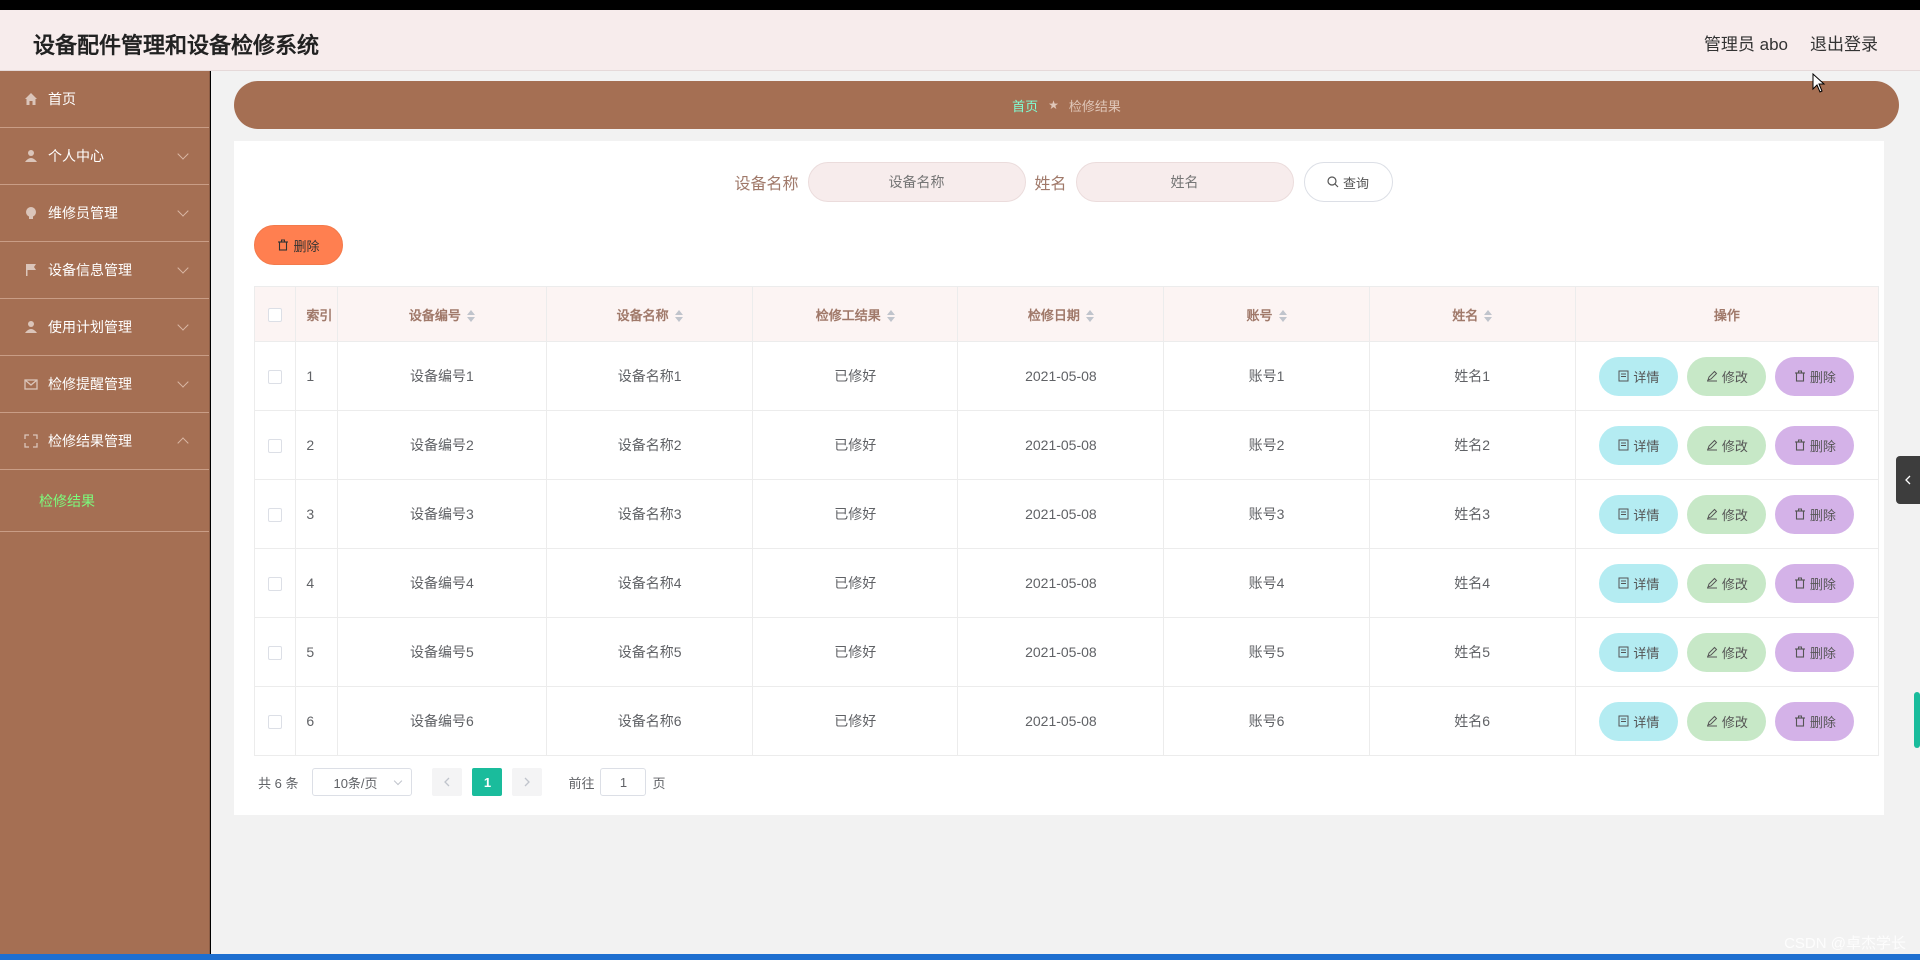 The width and height of the screenshot is (1920, 960). What do you see at coordinates (1066, 105) in the screenshot?
I see `breadcrumb: 首页 ★ 检修结果` at bounding box center [1066, 105].